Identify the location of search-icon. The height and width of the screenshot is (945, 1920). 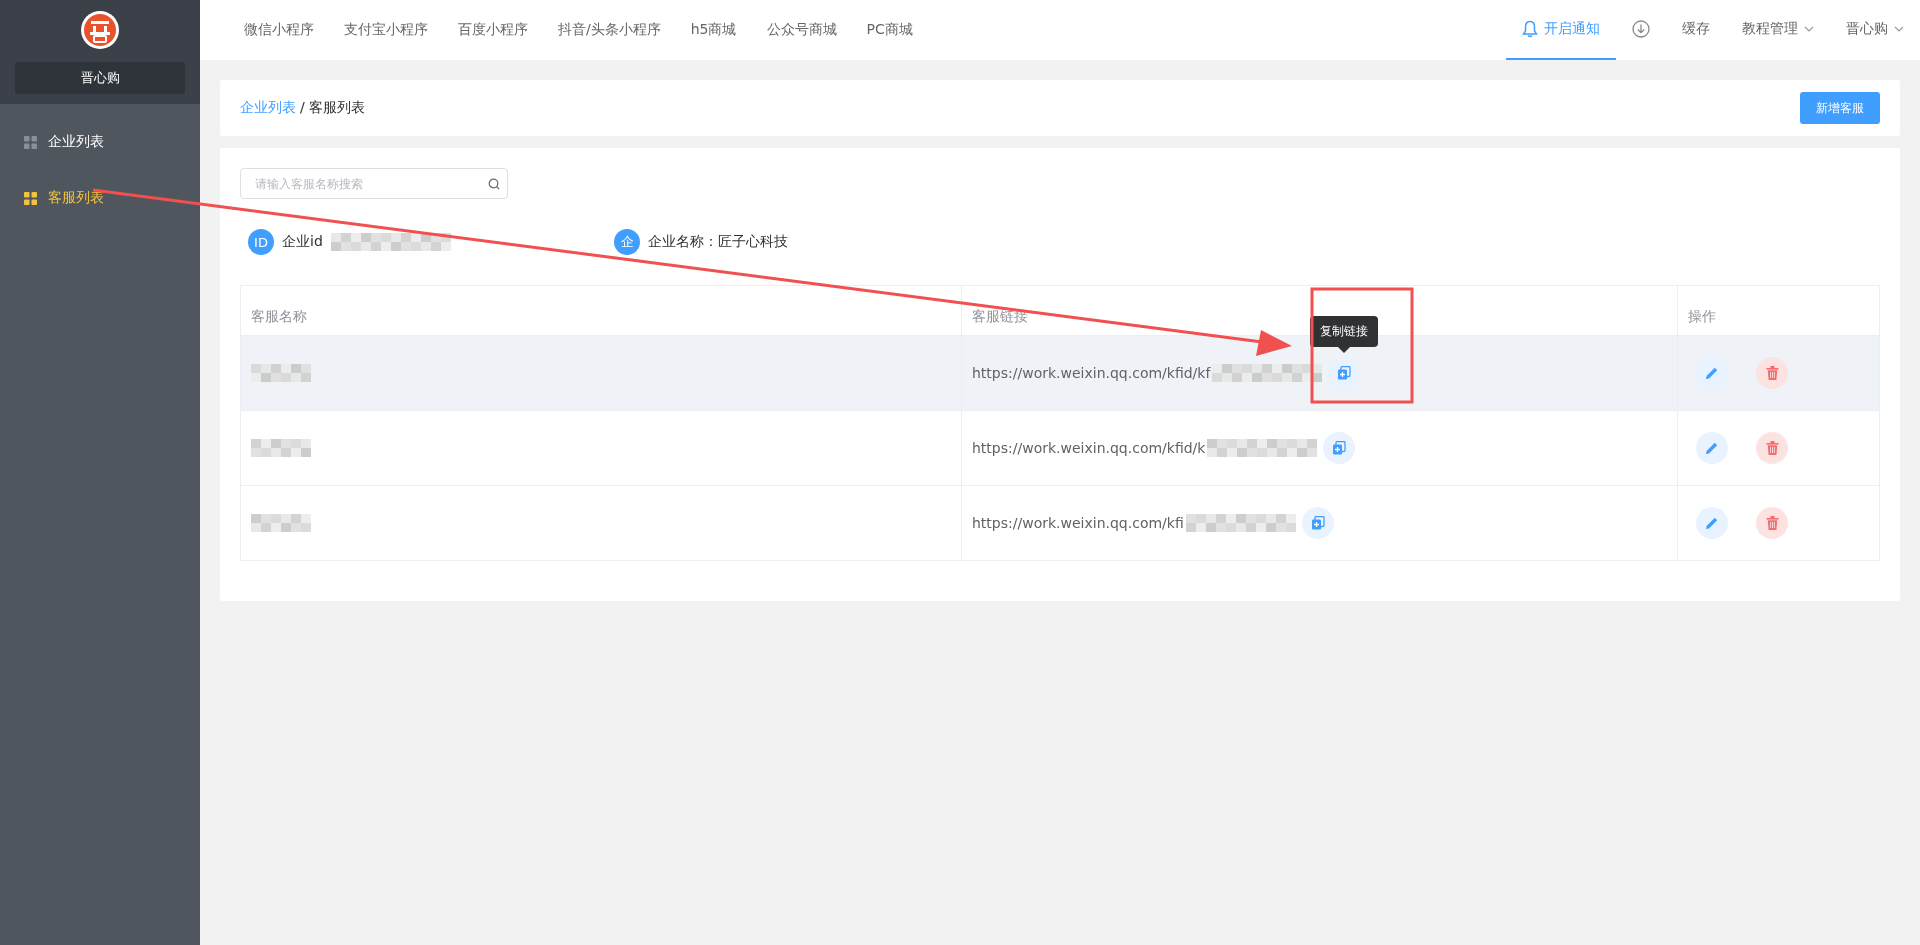
(494, 184).